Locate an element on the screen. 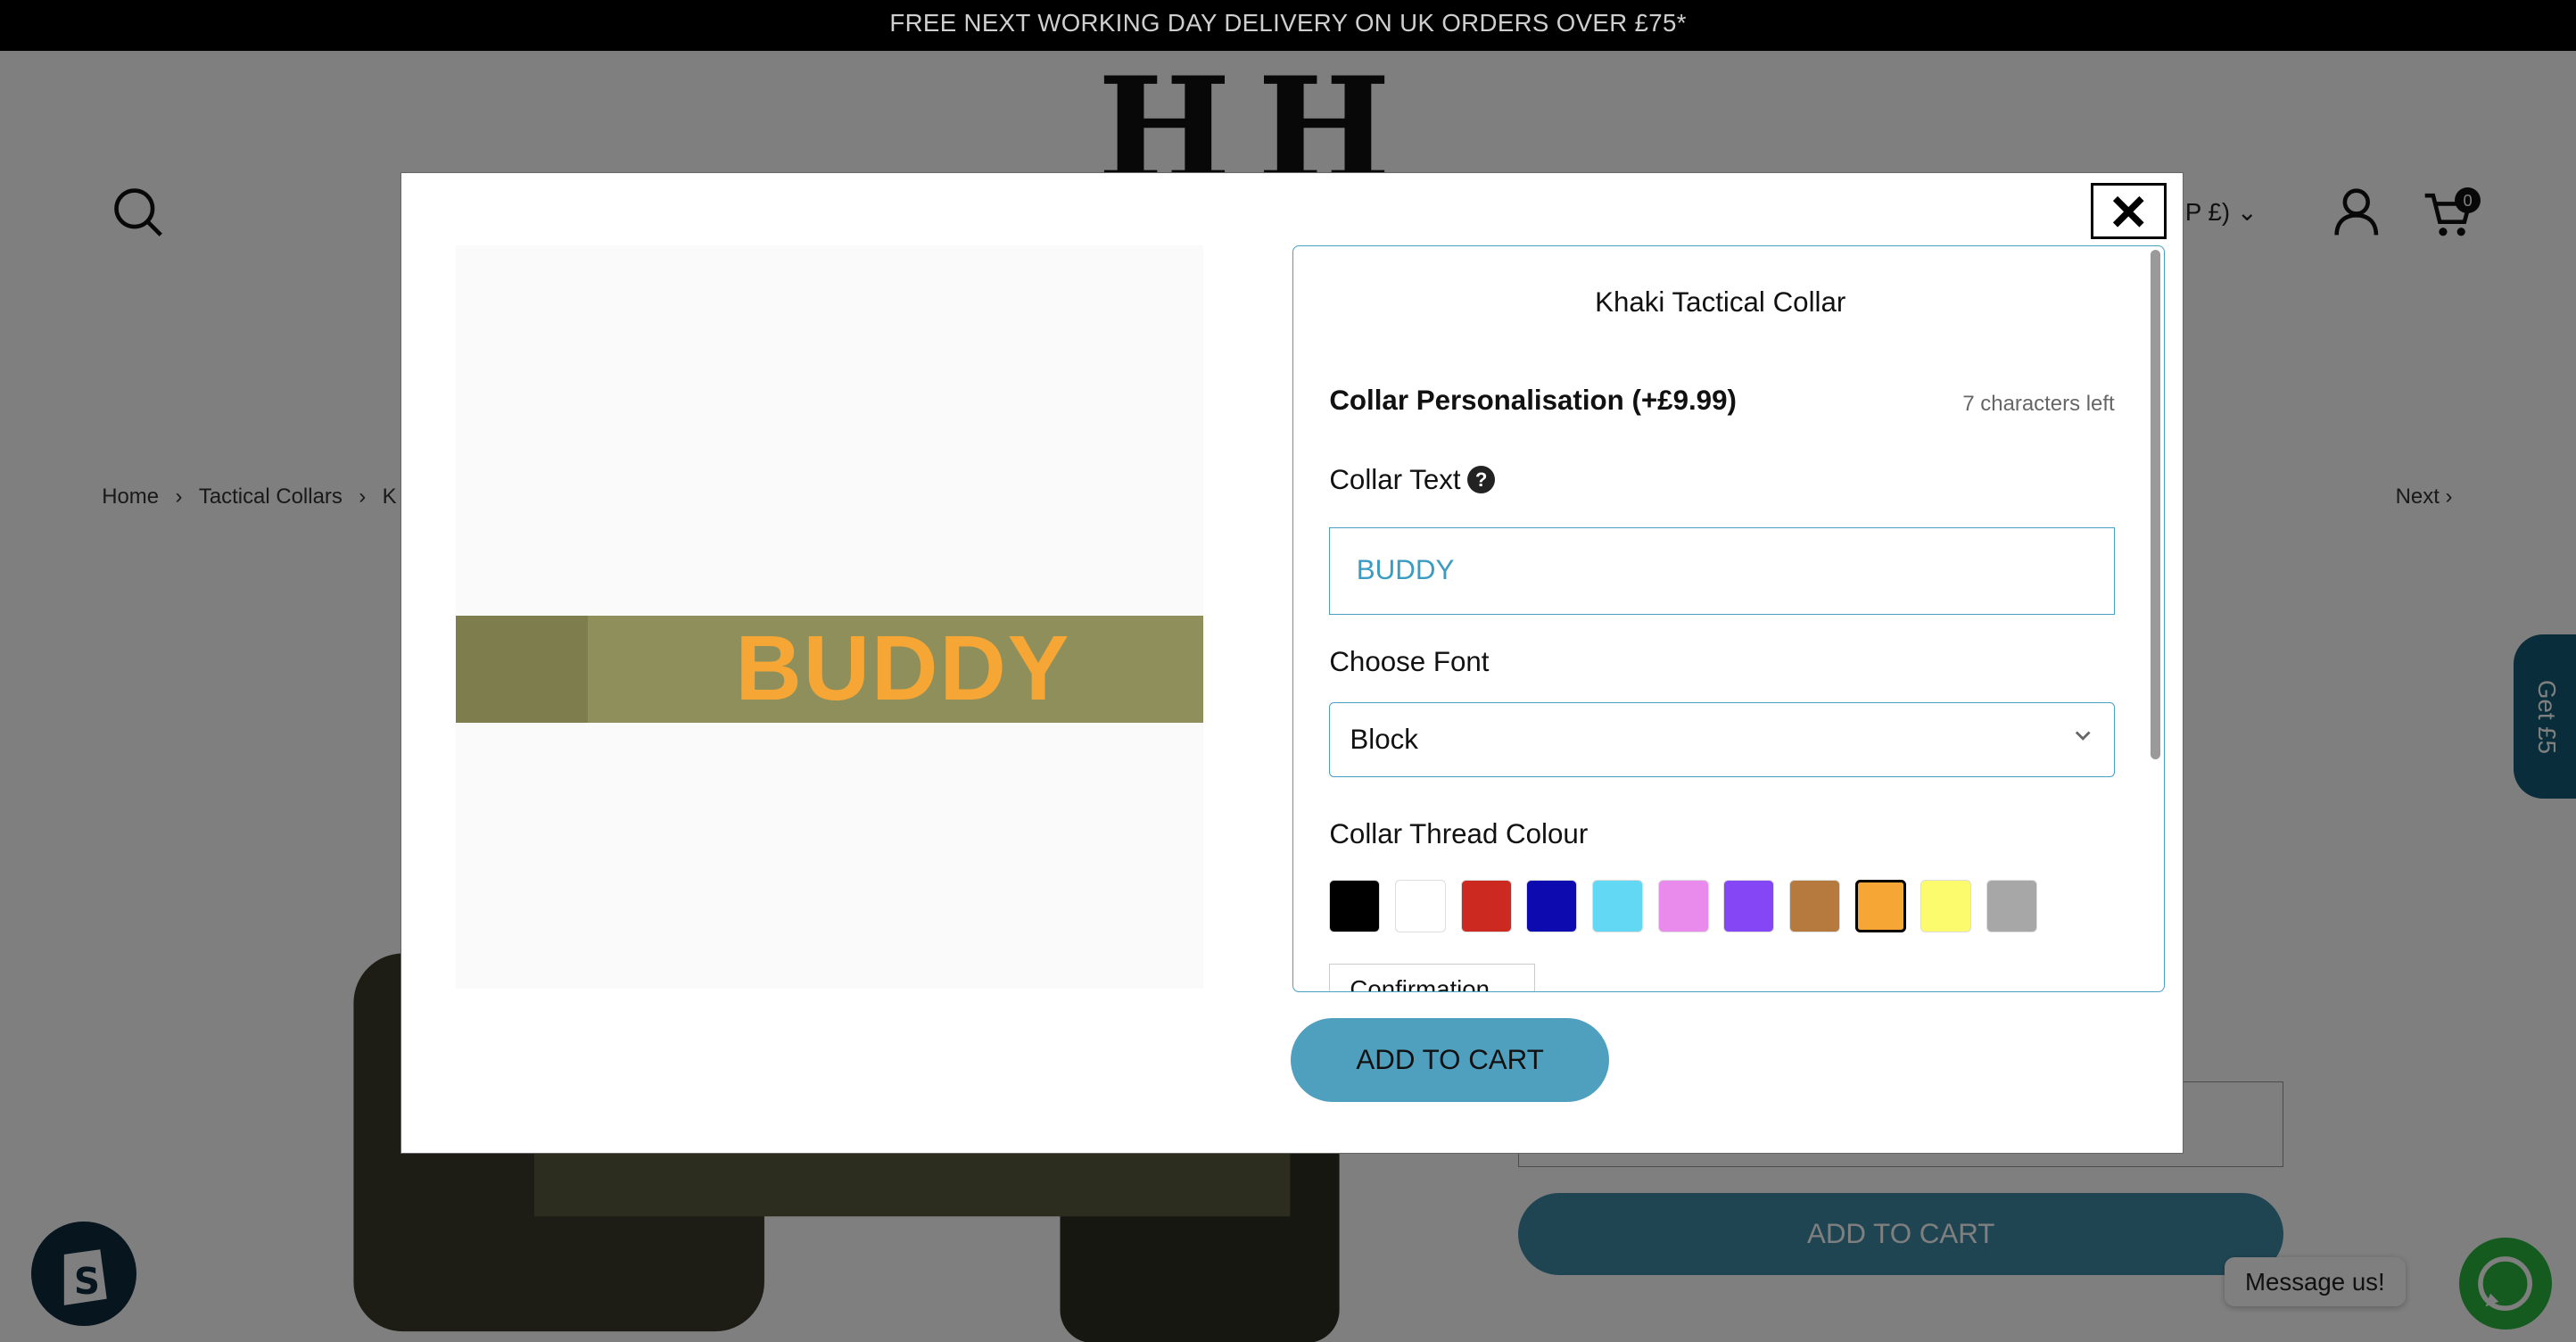 The height and width of the screenshot is (1342, 2576). close-icon is located at coordinates (2128, 211).